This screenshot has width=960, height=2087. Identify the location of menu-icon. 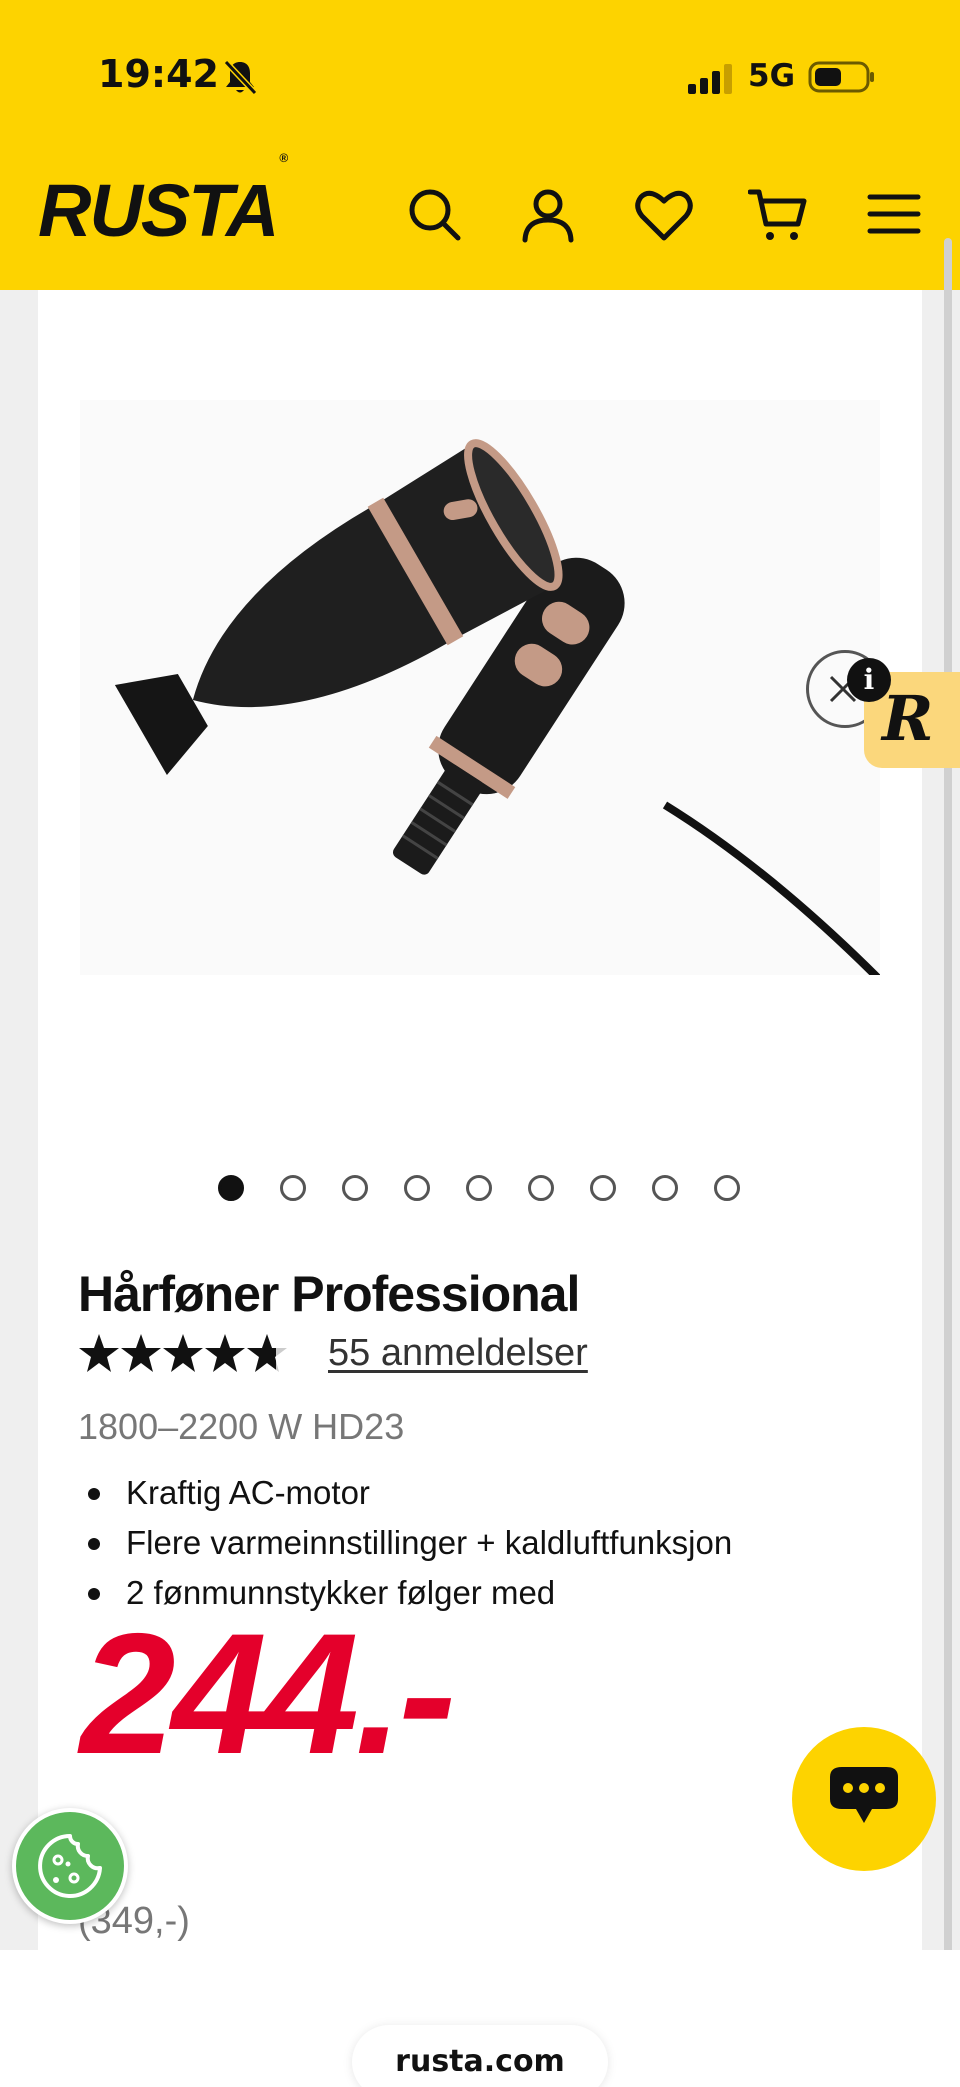
(894, 214).